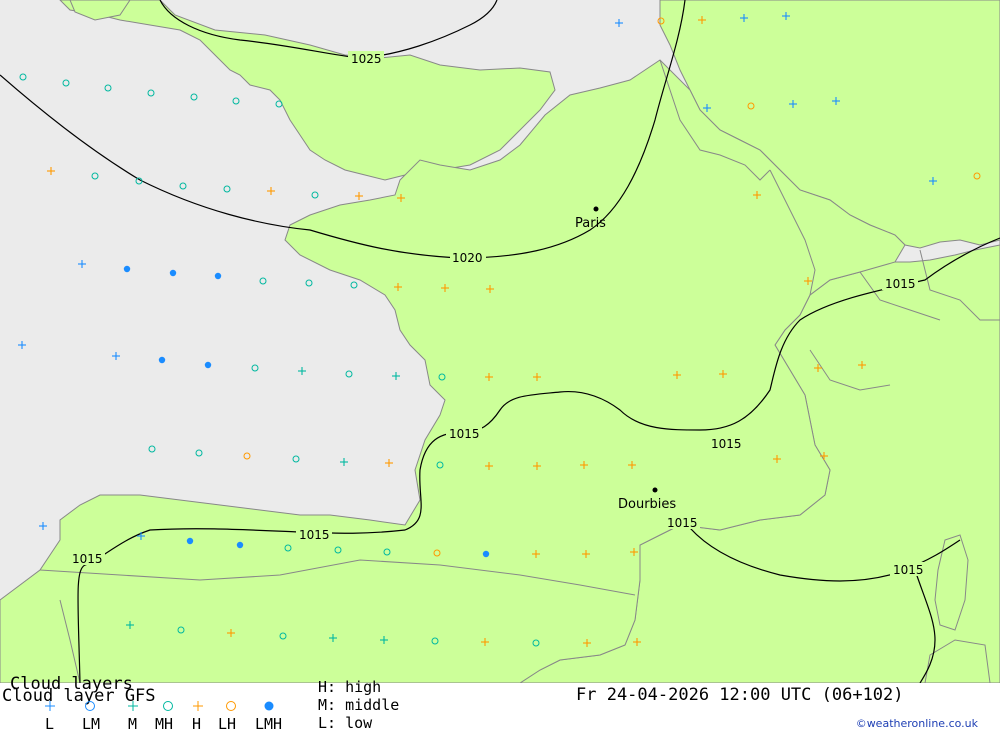 The image size is (1000, 733). I want to click on land-england, so click(307, 90).